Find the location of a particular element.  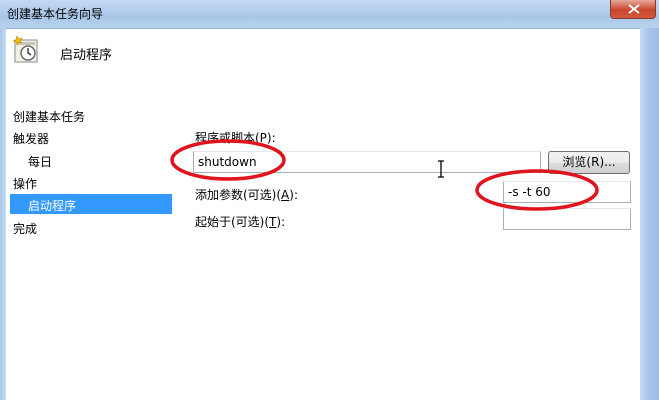

nav-item-trigger: 触发器 is located at coordinates (31, 138).